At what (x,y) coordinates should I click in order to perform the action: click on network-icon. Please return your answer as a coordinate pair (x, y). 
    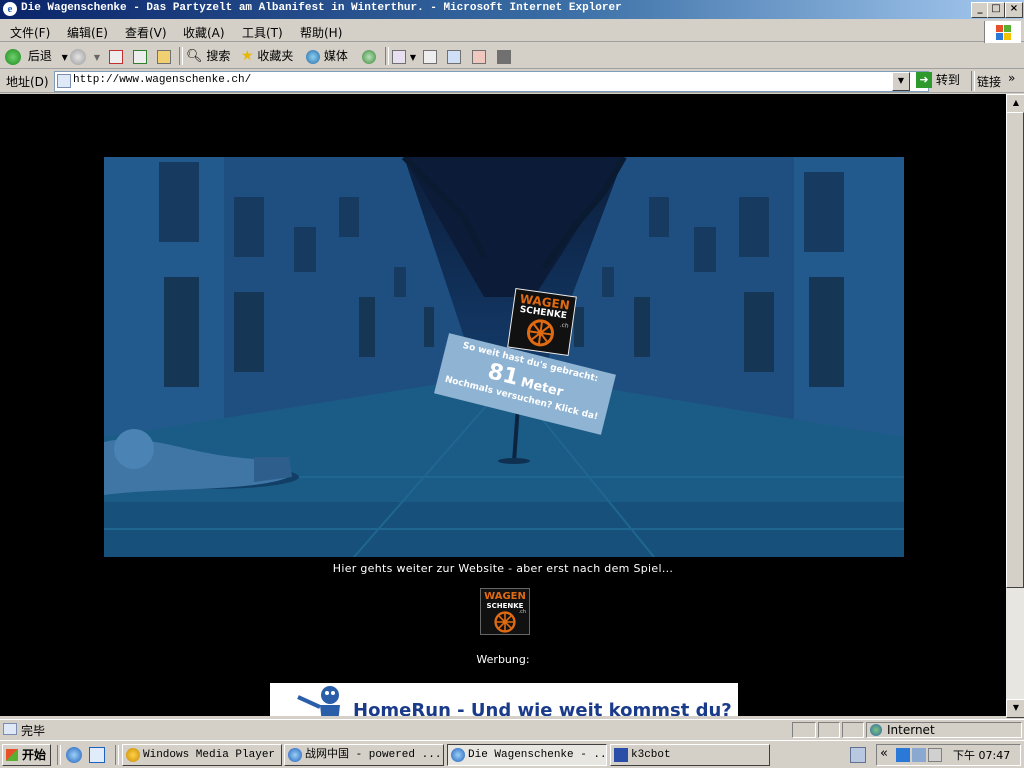
    Looking at the image, I should click on (858, 755).